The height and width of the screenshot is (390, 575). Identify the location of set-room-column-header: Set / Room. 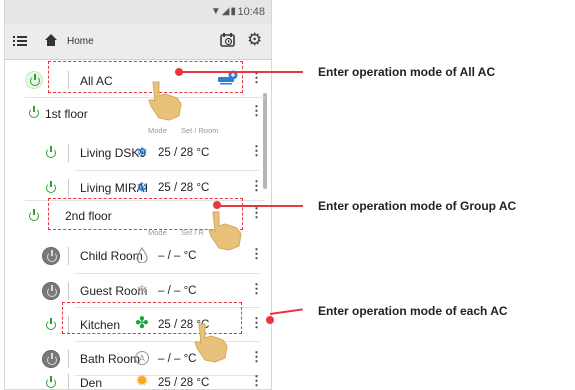
(200, 130).